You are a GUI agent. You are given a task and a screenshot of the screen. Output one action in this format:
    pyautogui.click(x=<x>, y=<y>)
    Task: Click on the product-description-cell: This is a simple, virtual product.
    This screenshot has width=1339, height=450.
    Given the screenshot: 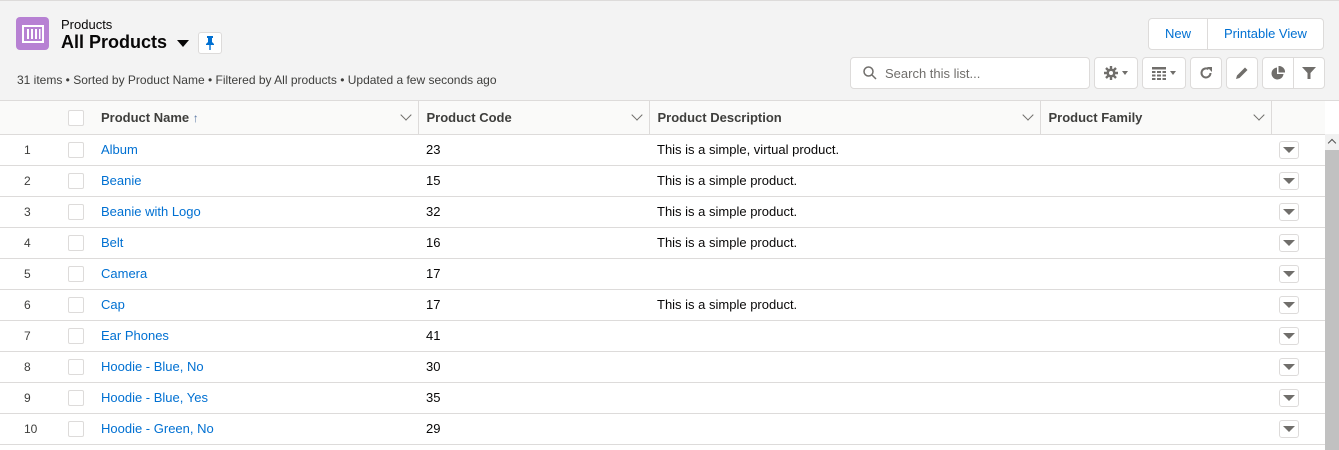 What is the action you would take?
    pyautogui.click(x=844, y=150)
    